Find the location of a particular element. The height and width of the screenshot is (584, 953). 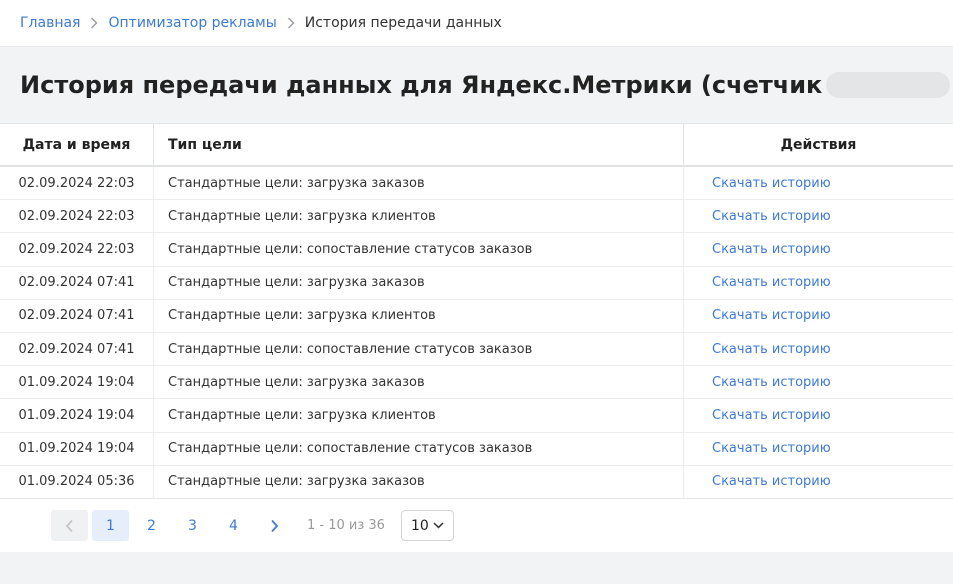

per-page-select: 10 is located at coordinates (427, 525).